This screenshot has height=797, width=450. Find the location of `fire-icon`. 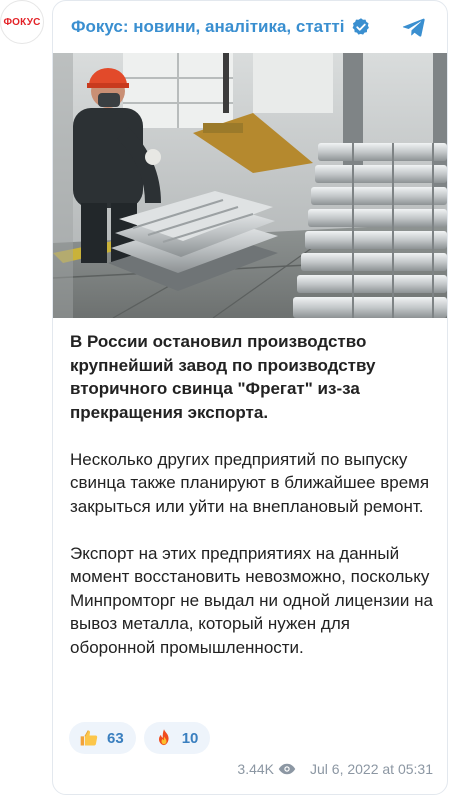

fire-icon is located at coordinates (163, 737).